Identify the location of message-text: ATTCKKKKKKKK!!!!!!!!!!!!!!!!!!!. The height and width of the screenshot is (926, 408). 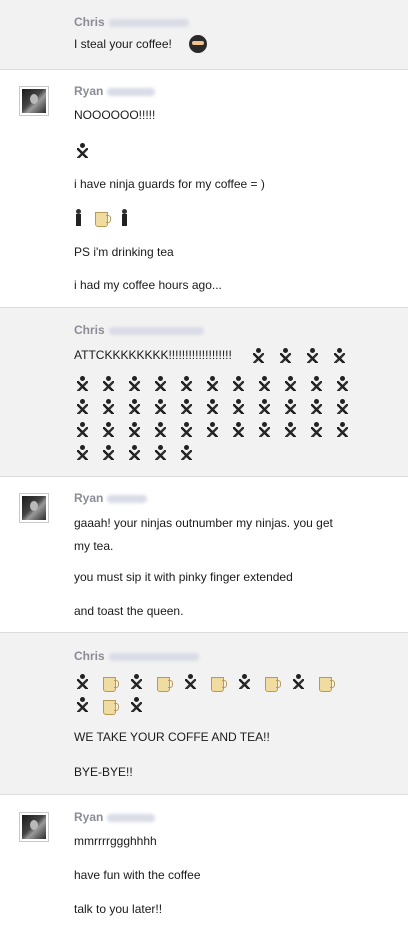
(153, 355).